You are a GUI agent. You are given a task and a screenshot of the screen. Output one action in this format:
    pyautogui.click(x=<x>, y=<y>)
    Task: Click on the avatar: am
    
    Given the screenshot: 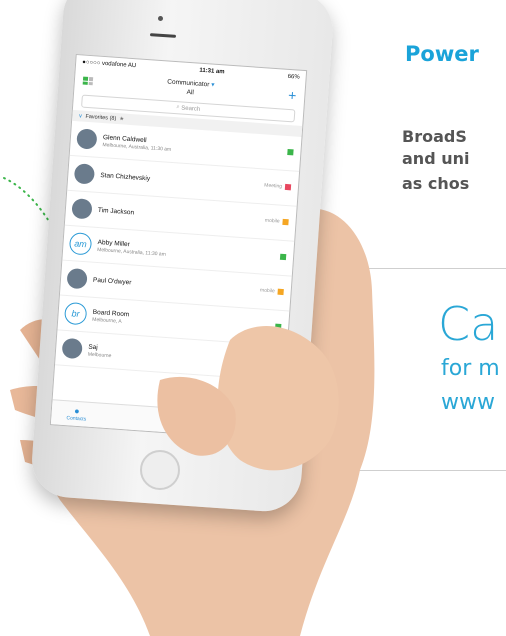 What is the action you would take?
    pyautogui.click(x=80, y=244)
    